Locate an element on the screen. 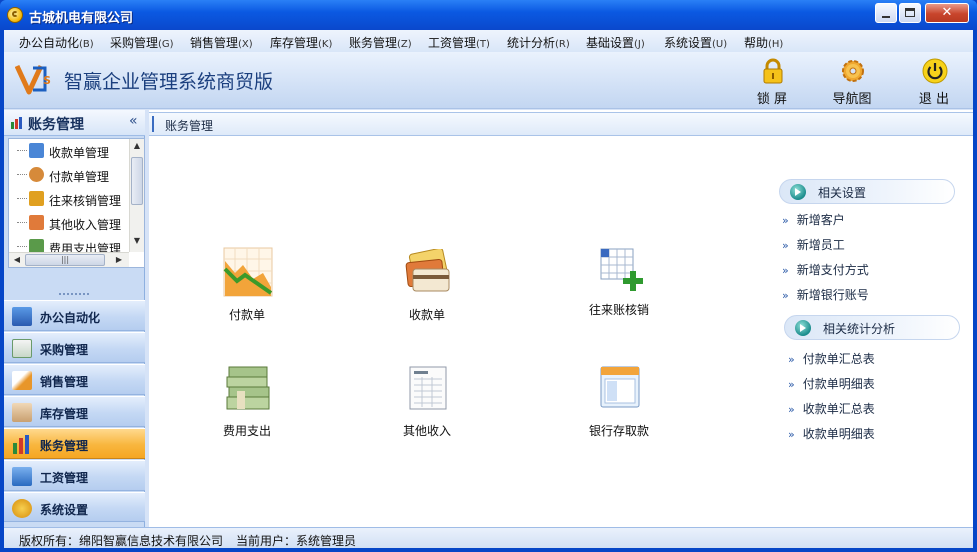  menu-accounts: 账务管理(Z) is located at coordinates (380, 42).